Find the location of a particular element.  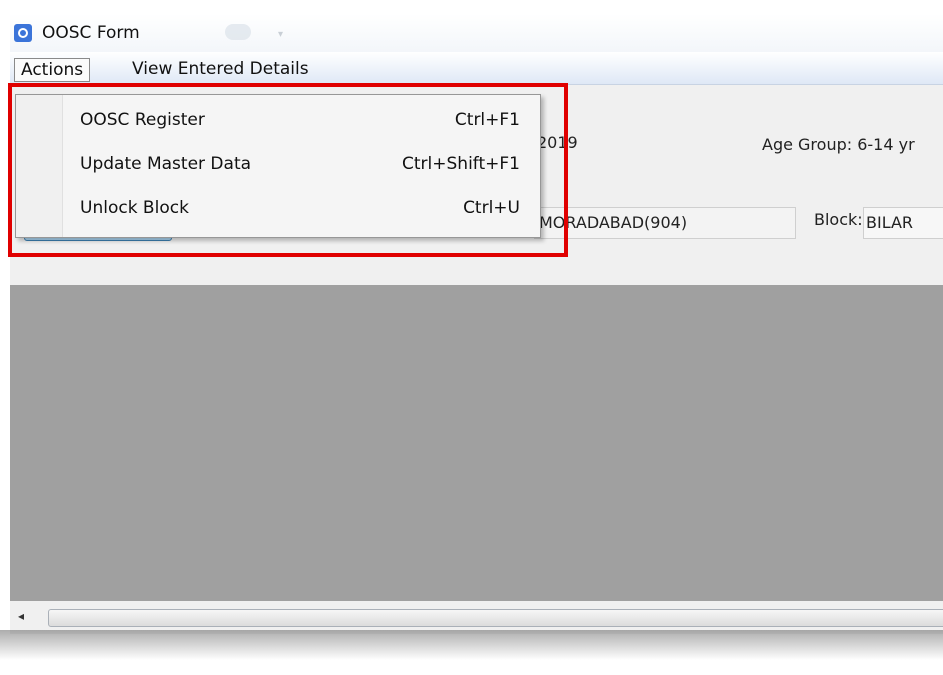

window-shadow is located at coordinates (471, 645).